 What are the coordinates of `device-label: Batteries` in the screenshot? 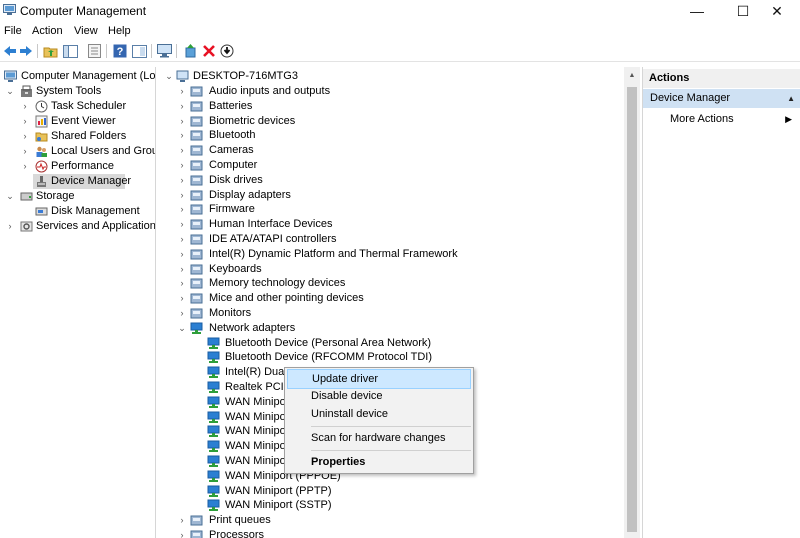 It's located at (231, 105).